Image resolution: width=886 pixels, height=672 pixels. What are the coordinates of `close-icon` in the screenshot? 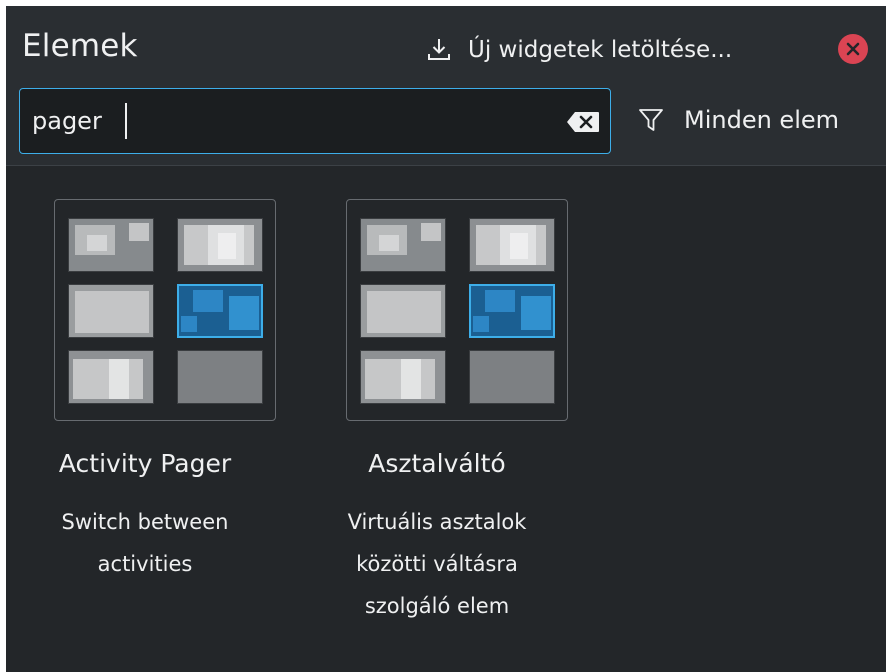 It's located at (853, 49).